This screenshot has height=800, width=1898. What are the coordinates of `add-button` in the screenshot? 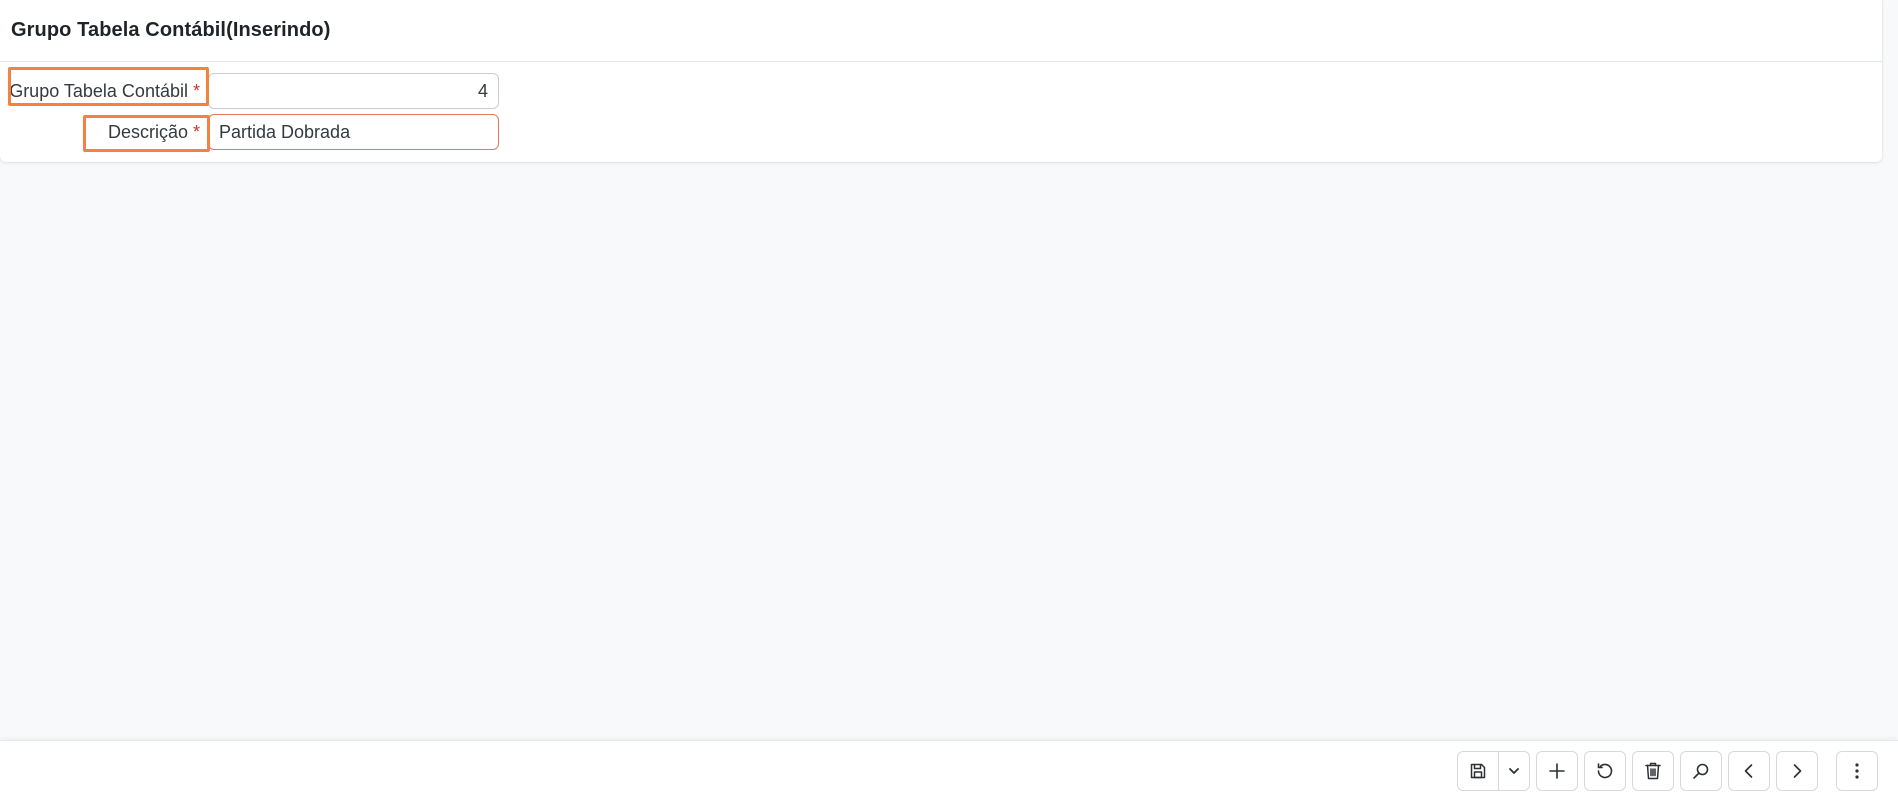 It's located at (1557, 771).